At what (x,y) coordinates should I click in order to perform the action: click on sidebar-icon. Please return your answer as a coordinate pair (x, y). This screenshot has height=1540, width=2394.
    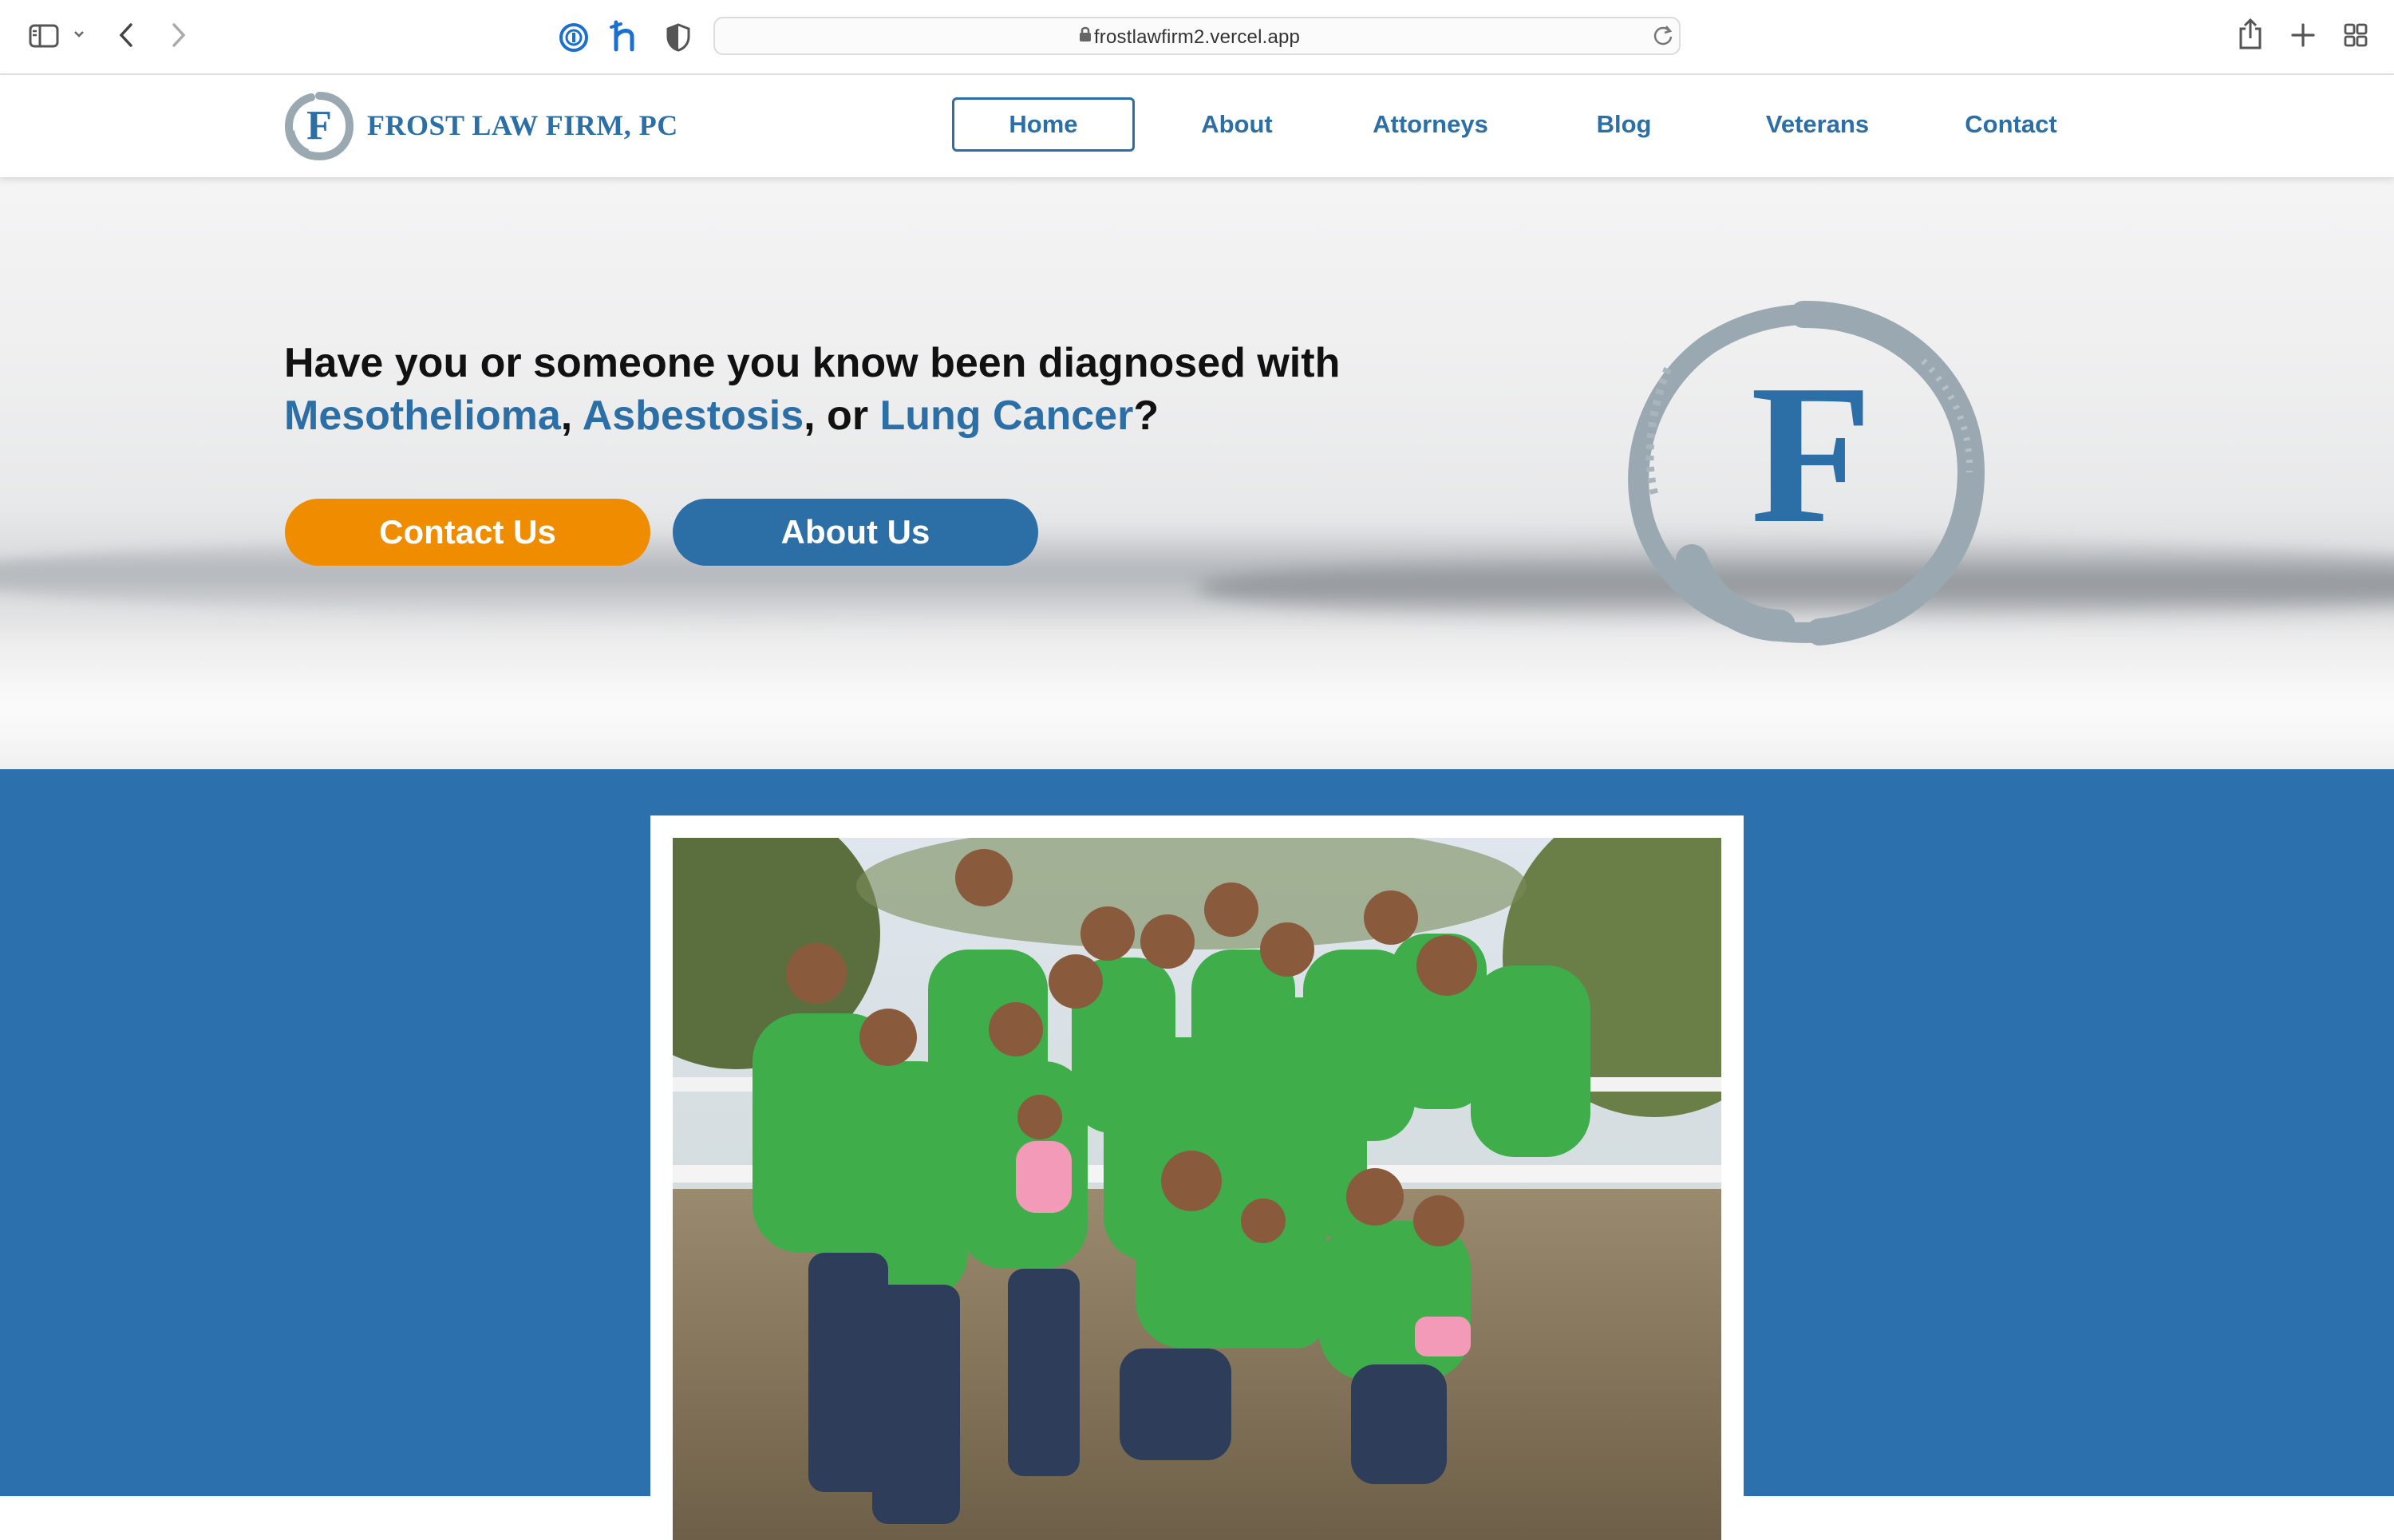
    Looking at the image, I should click on (44, 36).